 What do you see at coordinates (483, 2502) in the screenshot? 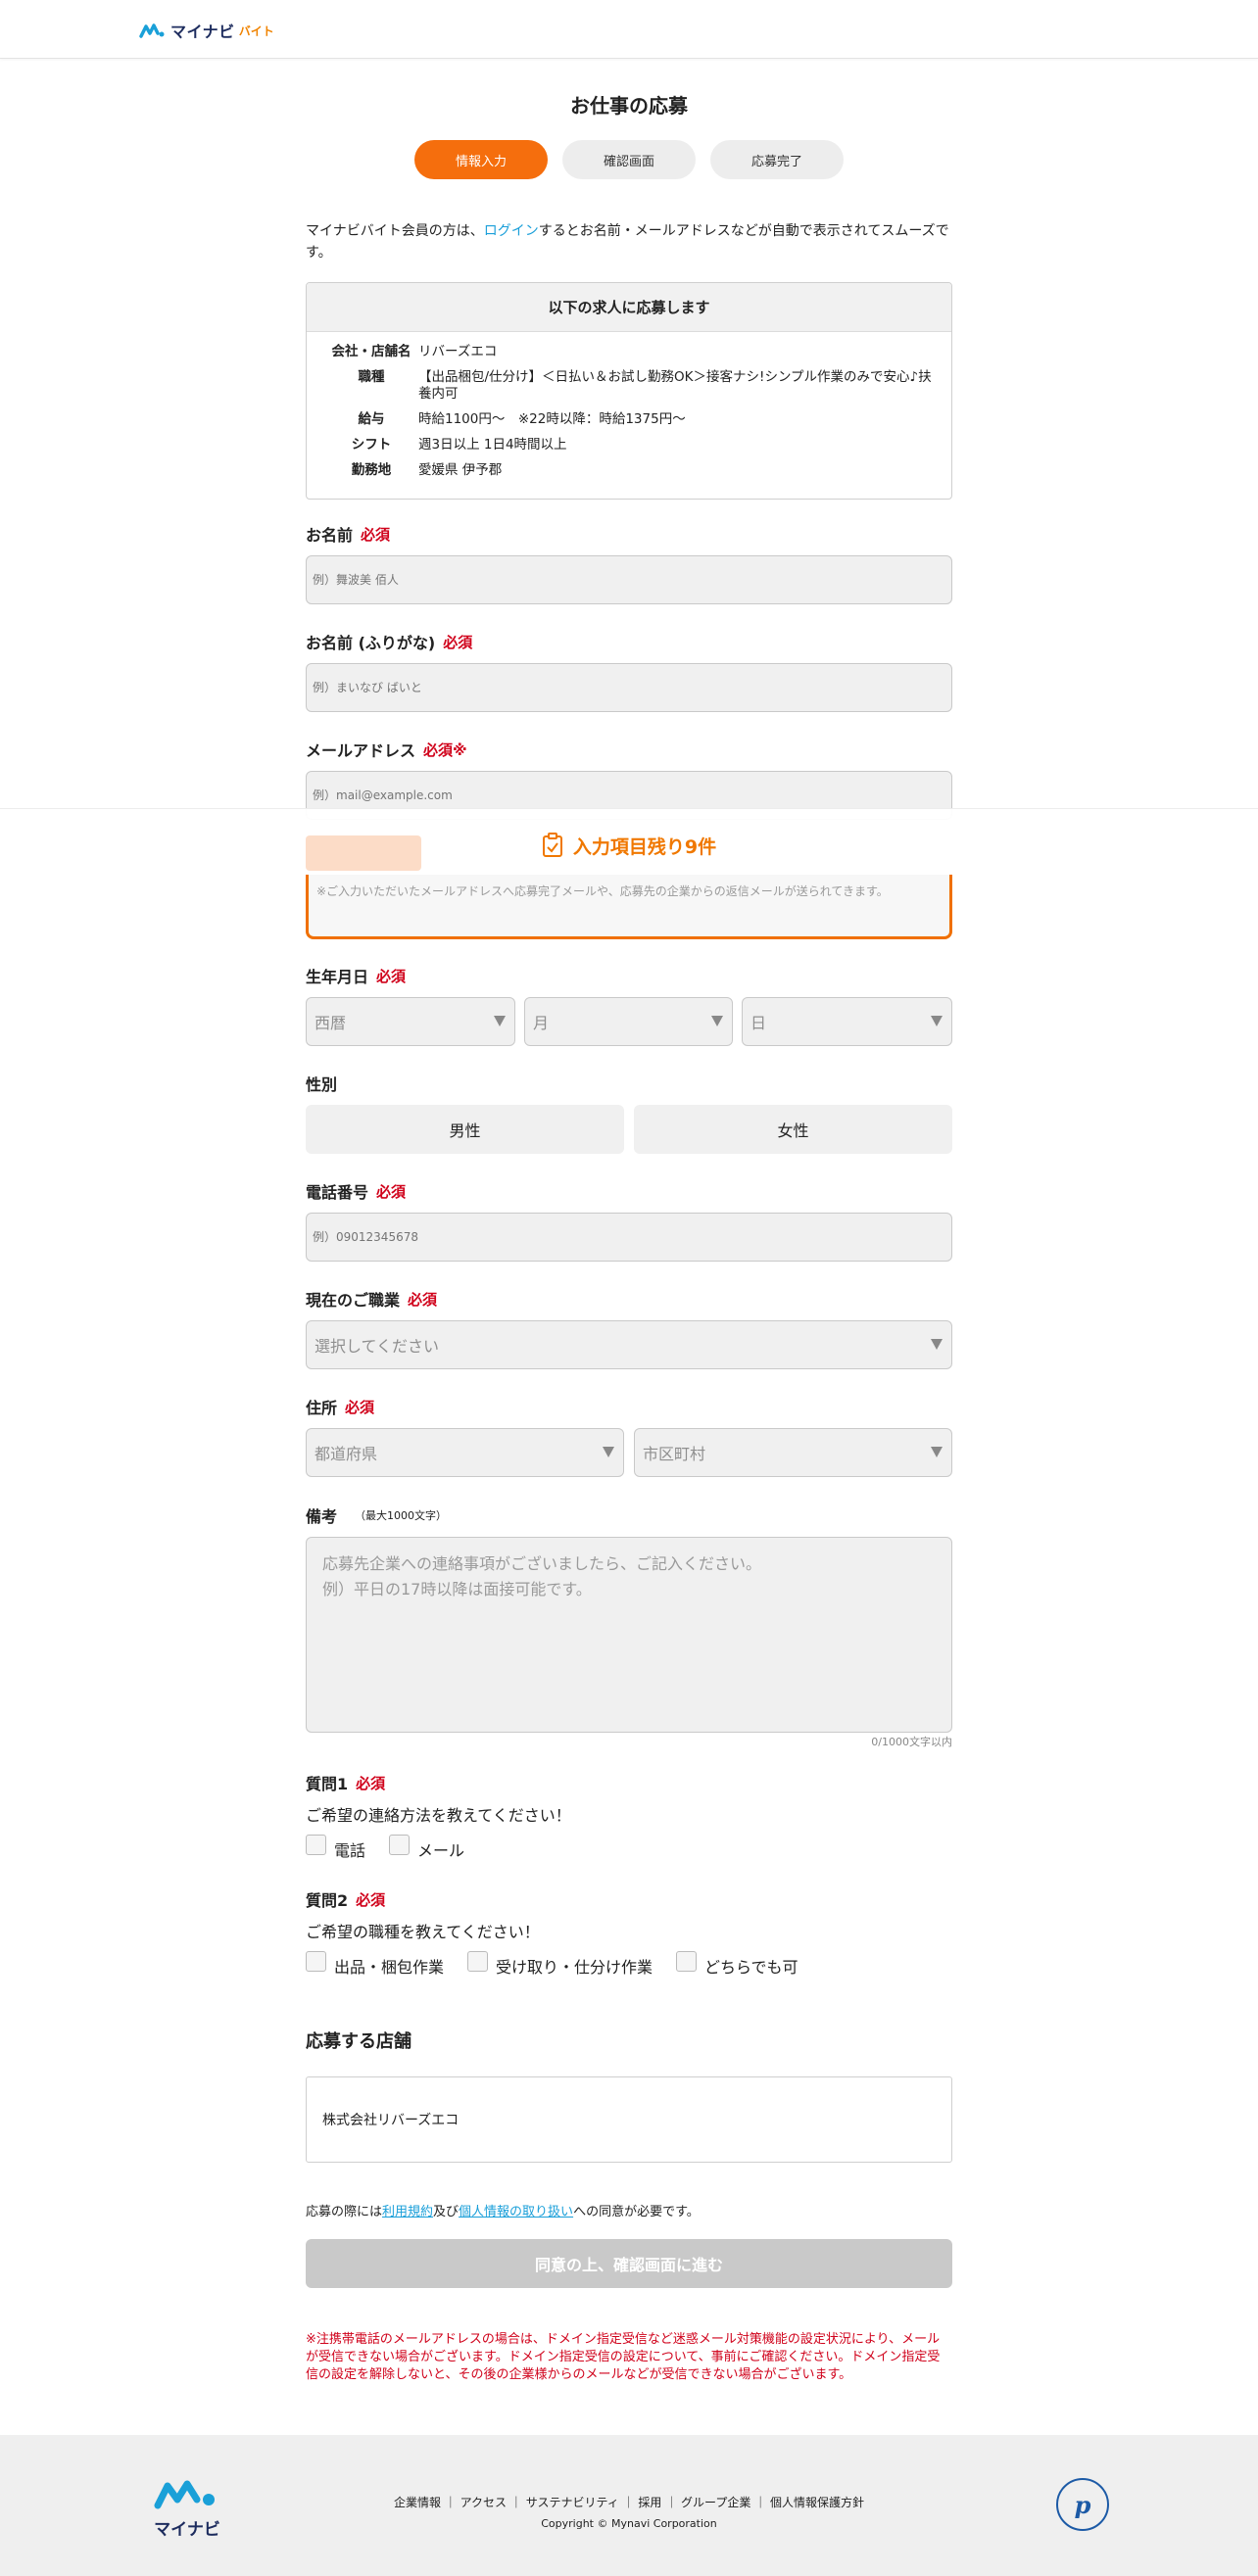
I see `footer-link-access: アクセス` at bounding box center [483, 2502].